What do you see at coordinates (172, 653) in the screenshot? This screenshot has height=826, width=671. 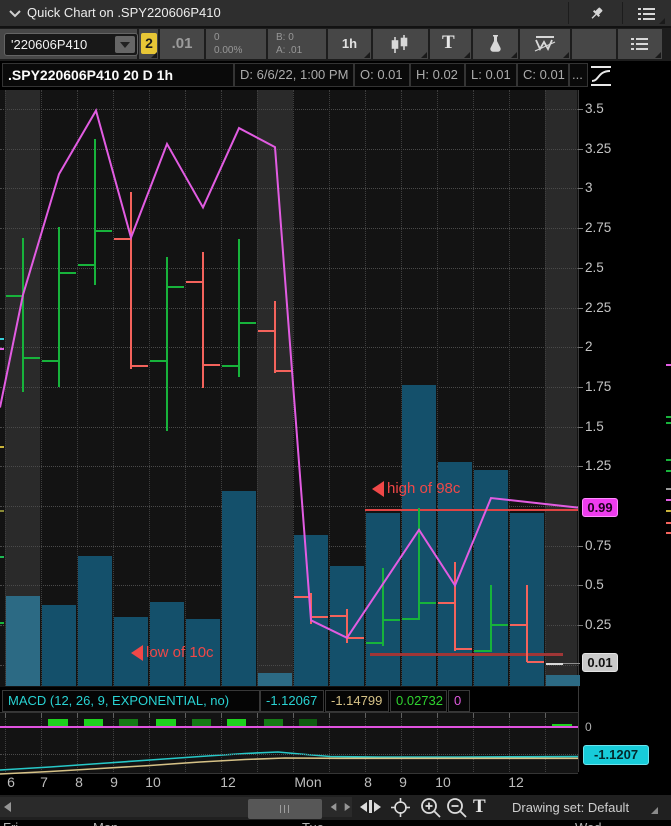 I see `chart-annotation: low of 10c` at bounding box center [172, 653].